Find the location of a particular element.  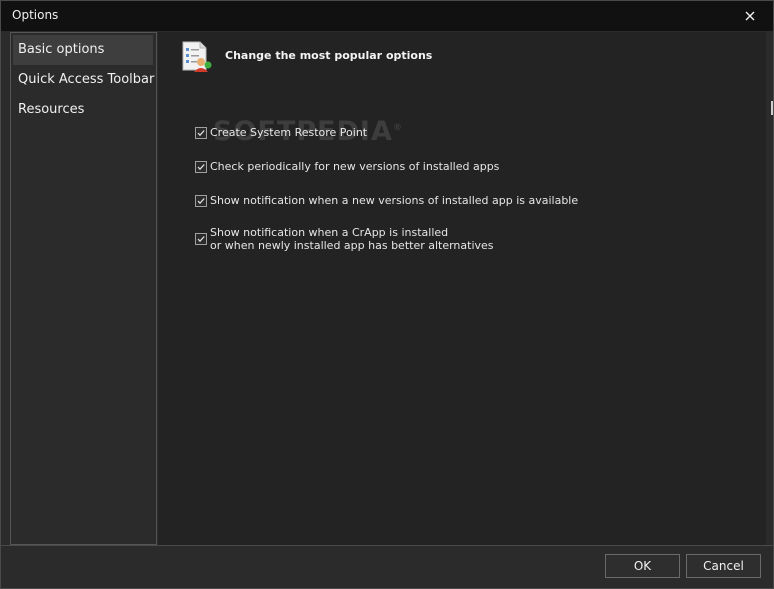

dialog-footer: OK Cancel is located at coordinates (387, 566).